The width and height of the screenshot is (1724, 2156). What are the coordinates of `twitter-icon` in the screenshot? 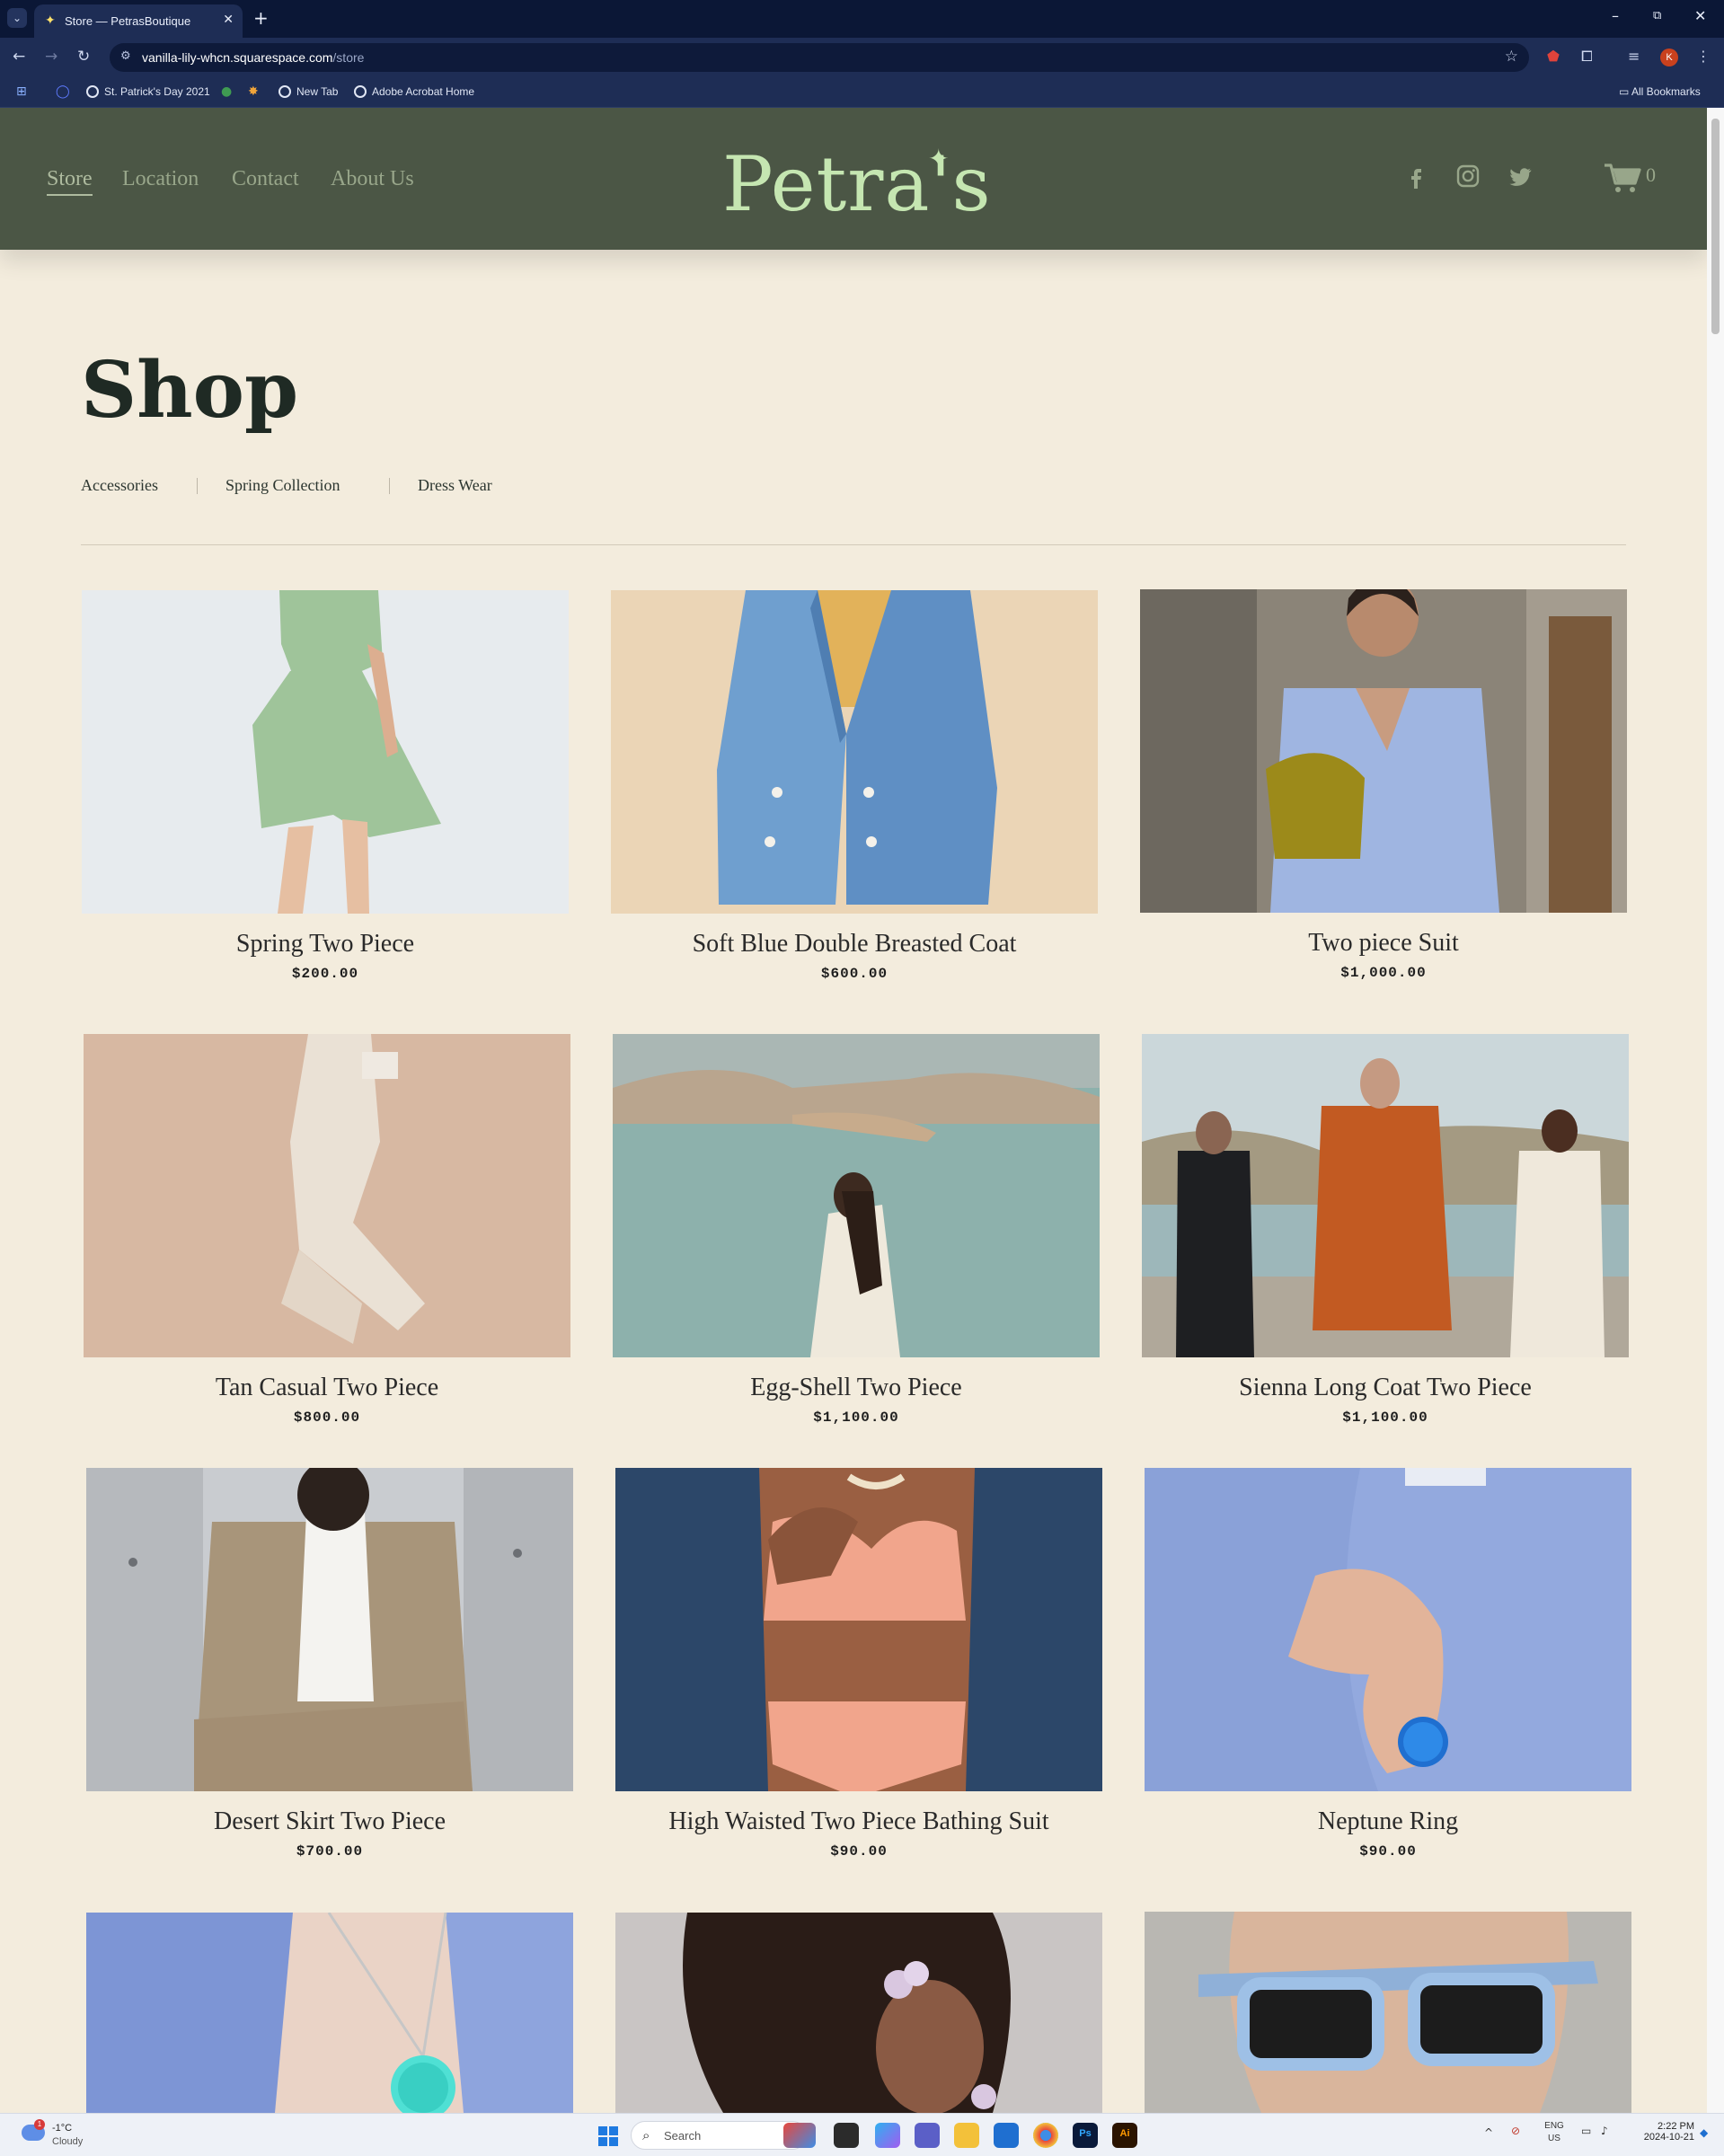 It's located at (1520, 176).